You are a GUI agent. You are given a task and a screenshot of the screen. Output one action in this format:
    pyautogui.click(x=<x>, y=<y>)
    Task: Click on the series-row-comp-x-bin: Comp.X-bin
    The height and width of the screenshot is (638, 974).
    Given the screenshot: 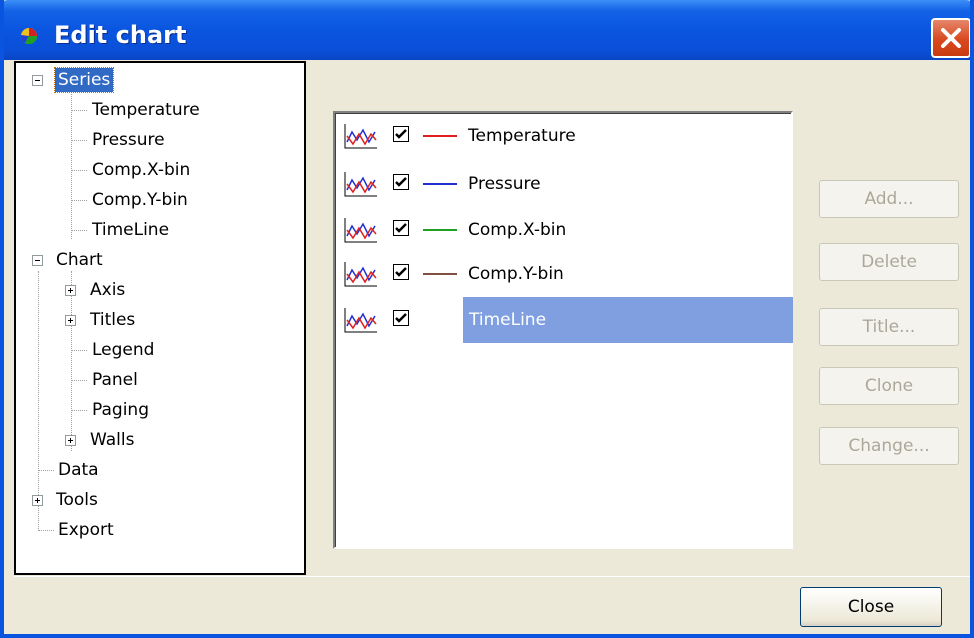 What is the action you would take?
    pyautogui.click(x=566, y=230)
    